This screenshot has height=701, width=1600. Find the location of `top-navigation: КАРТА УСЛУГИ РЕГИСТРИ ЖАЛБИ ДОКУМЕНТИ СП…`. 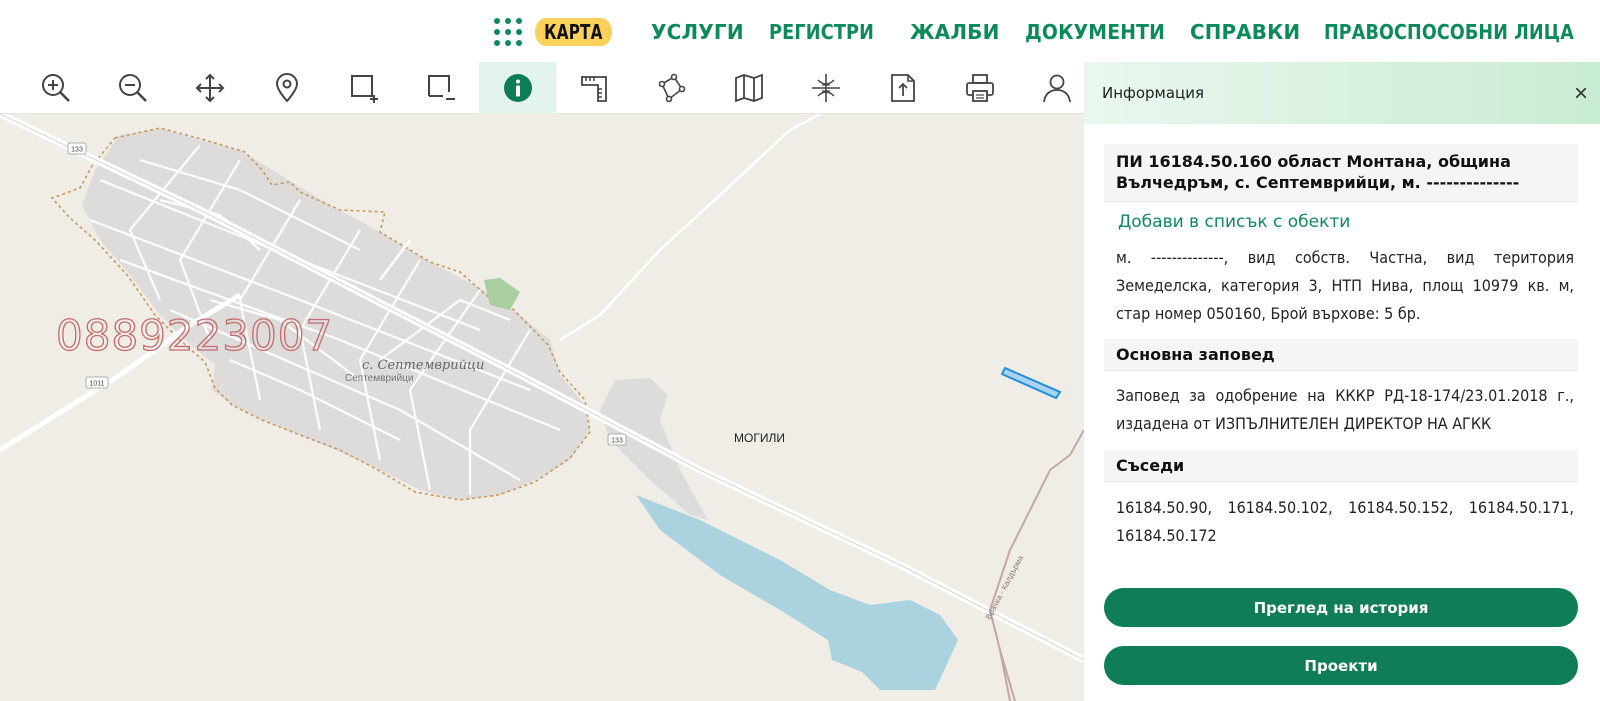

top-navigation: КАРТА УСЛУГИ РЕГИСТРИ ЖАЛБИ ДОКУМЕНТИ СП… is located at coordinates (800, 31).